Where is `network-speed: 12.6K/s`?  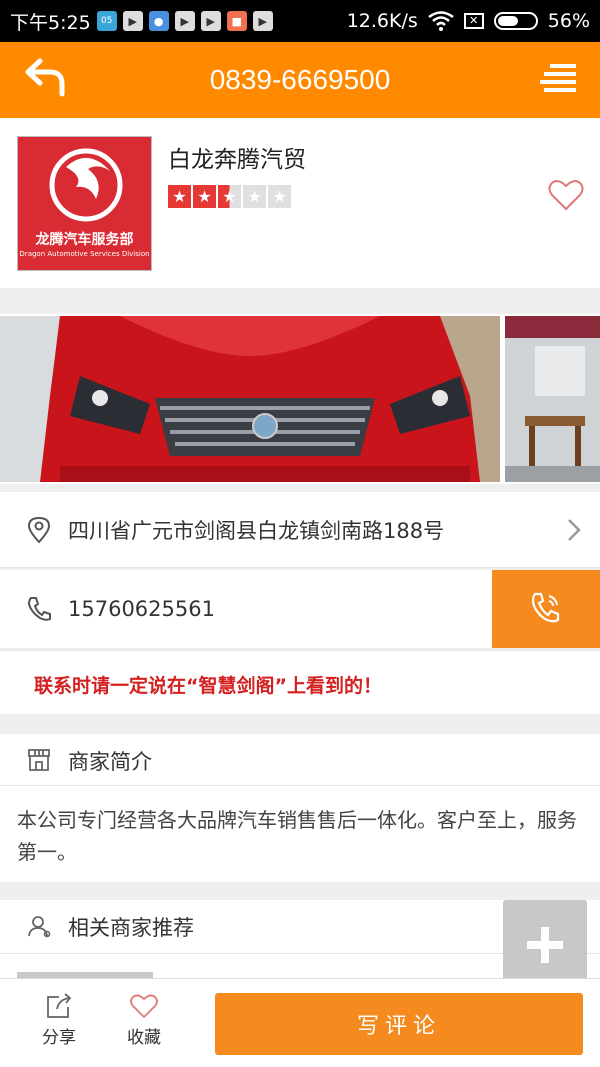
network-speed: 12.6K/s is located at coordinates (382, 21).